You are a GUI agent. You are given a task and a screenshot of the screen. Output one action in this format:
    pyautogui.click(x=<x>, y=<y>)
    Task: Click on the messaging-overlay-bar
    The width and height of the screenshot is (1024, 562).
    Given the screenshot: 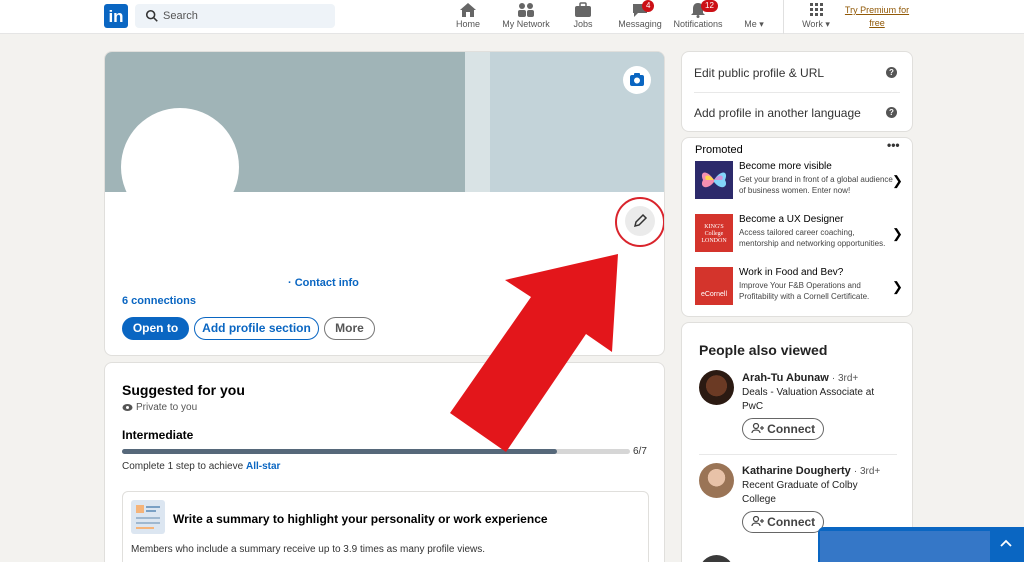 What is the action you would take?
    pyautogui.click(x=921, y=544)
    